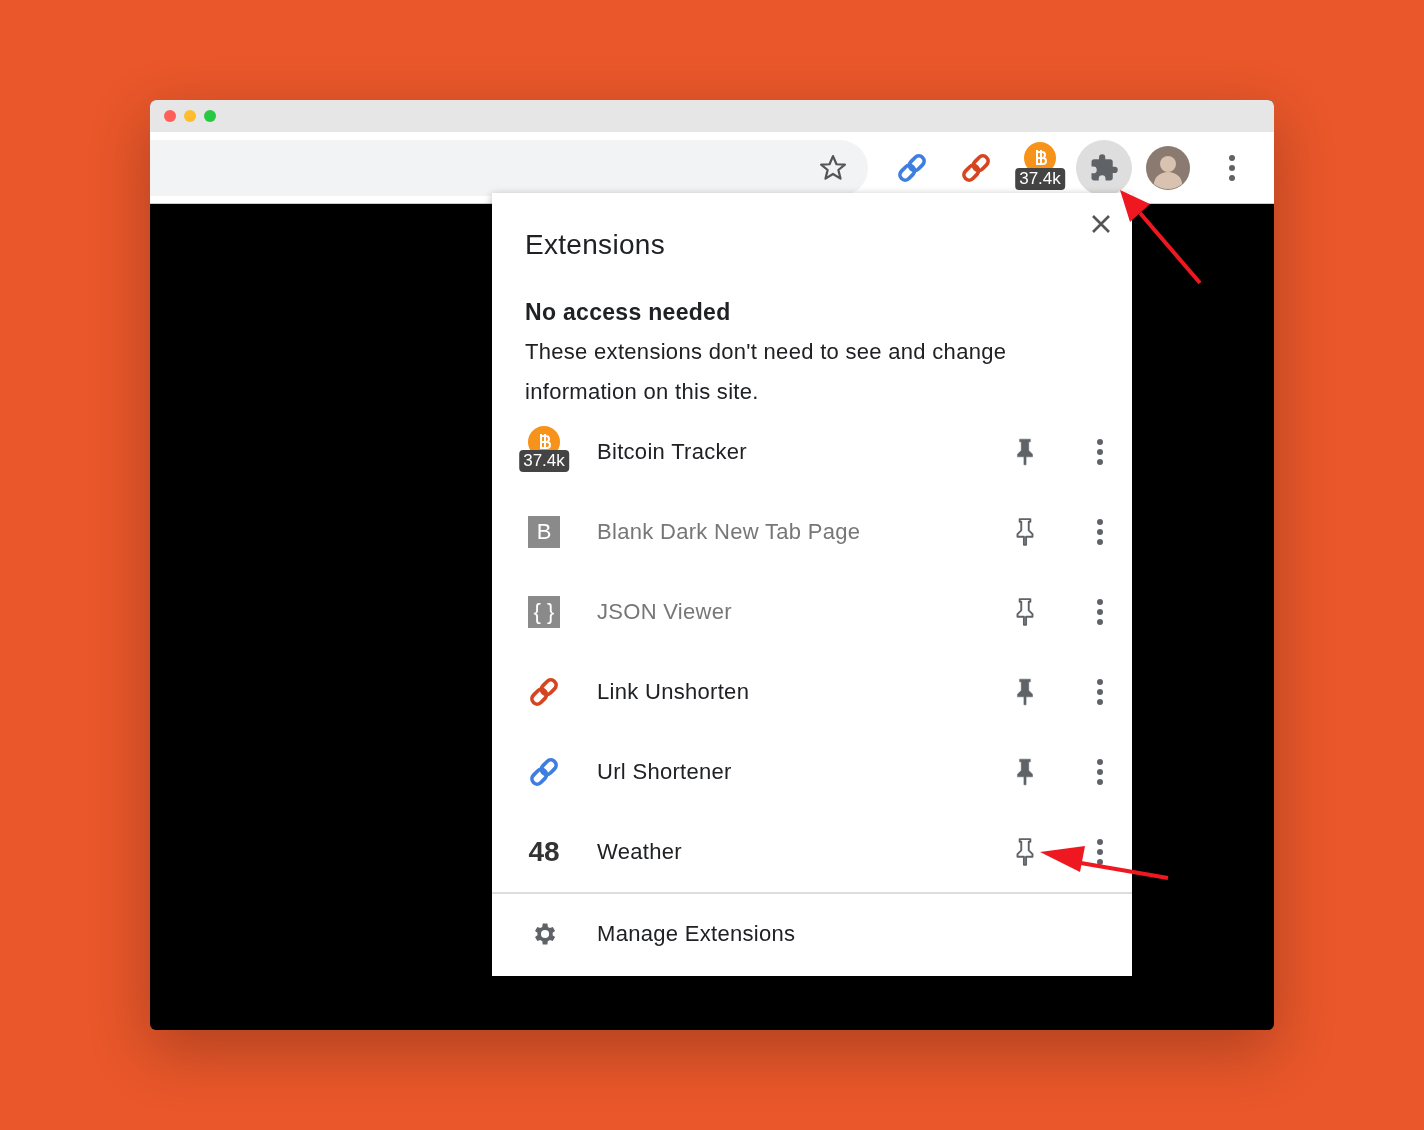  What do you see at coordinates (544, 612) in the screenshot?
I see `letter-tile-icon: { }` at bounding box center [544, 612].